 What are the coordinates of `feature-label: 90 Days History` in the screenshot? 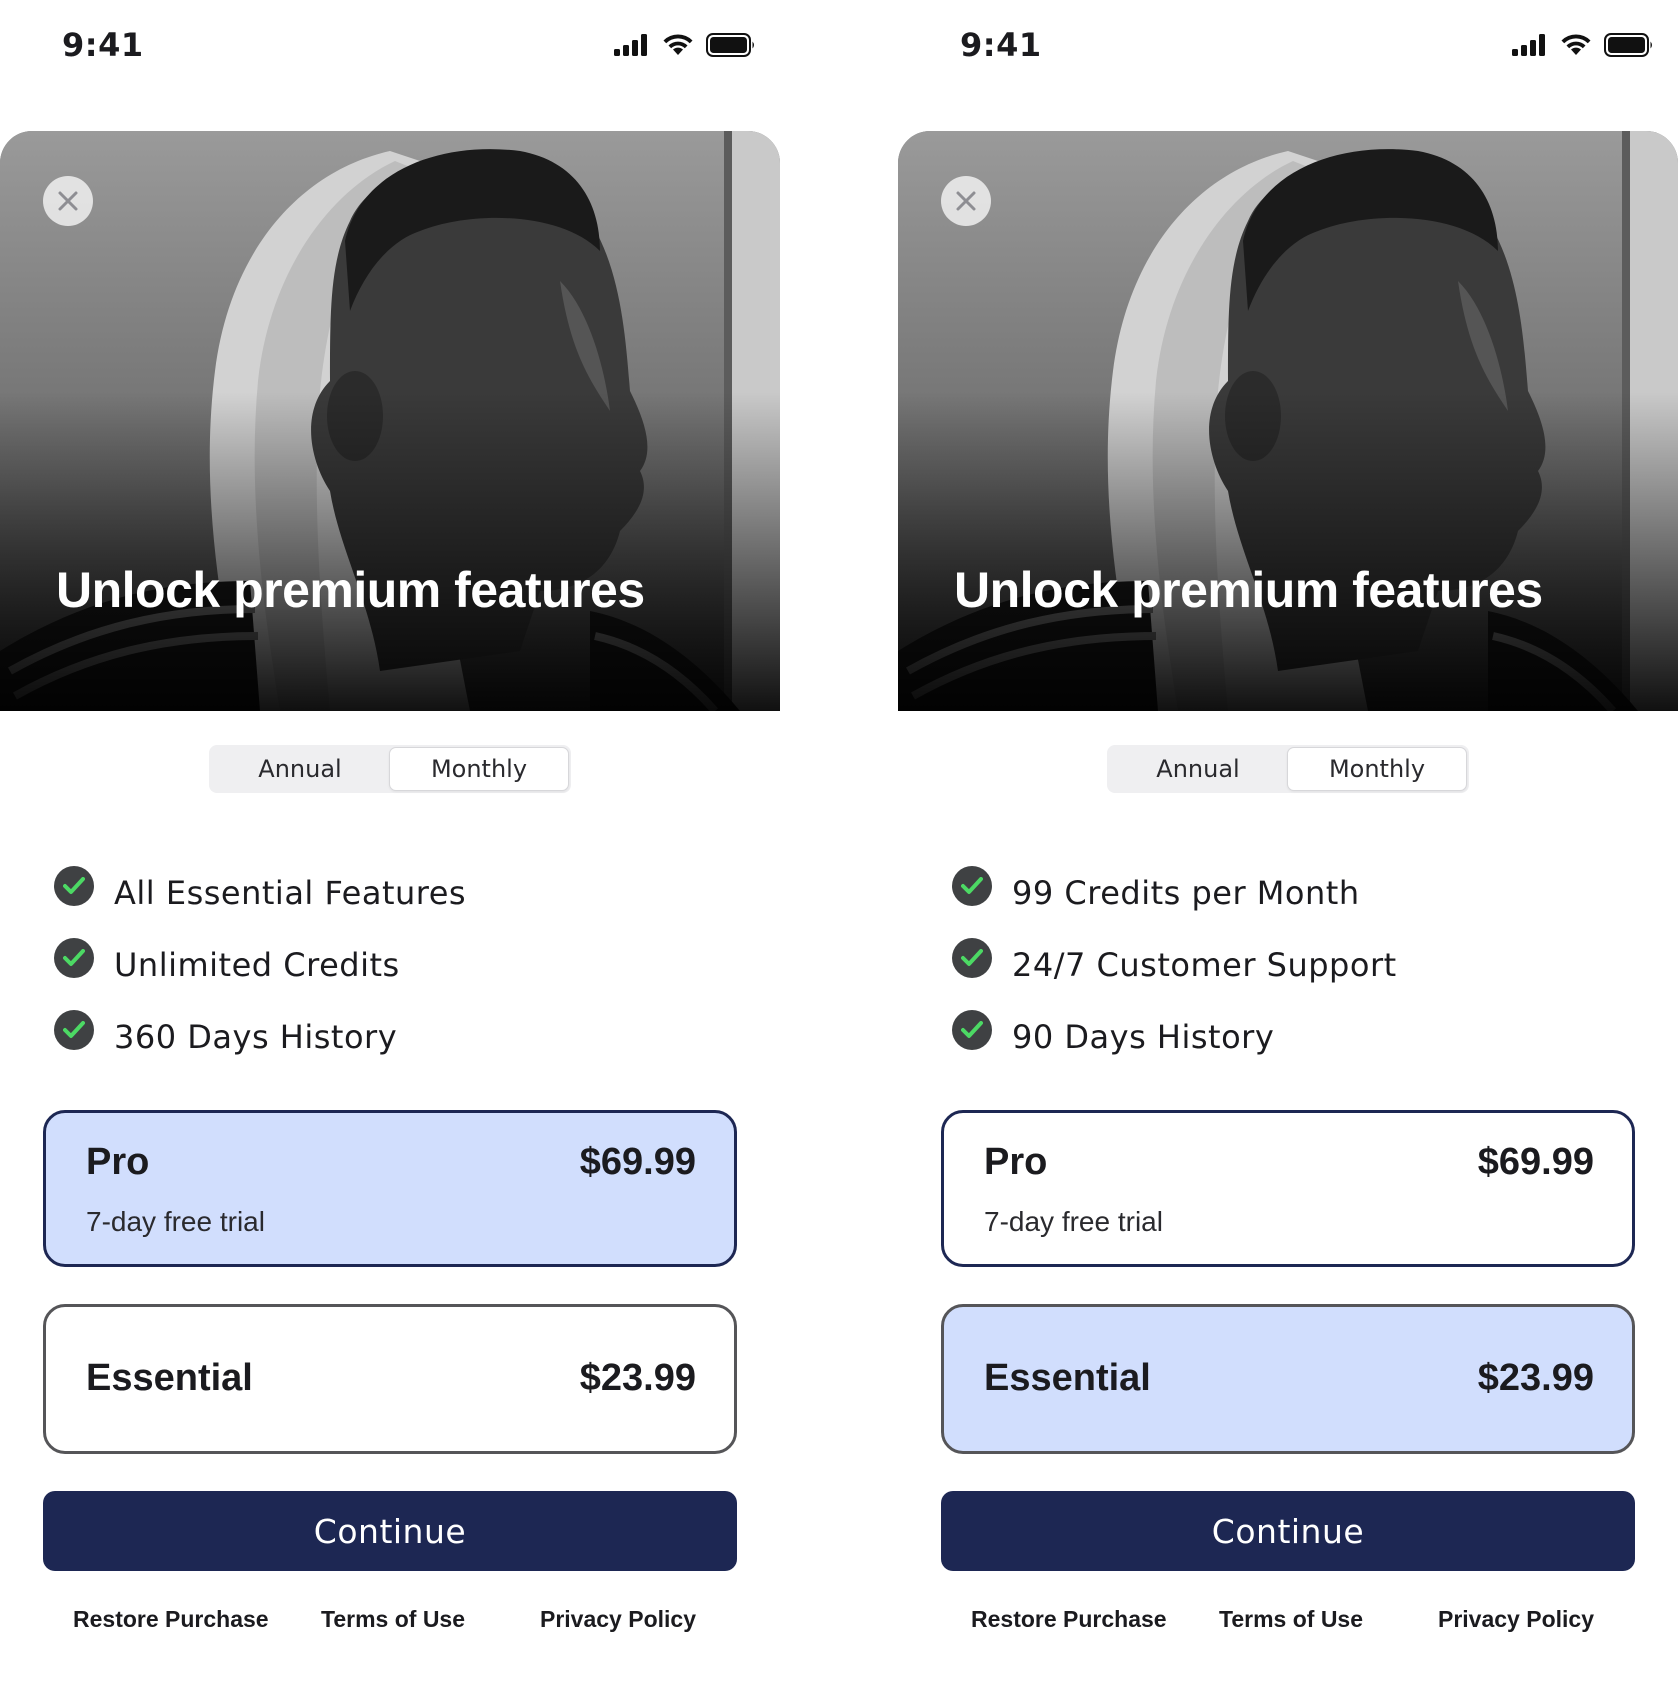 It's located at (1143, 1037).